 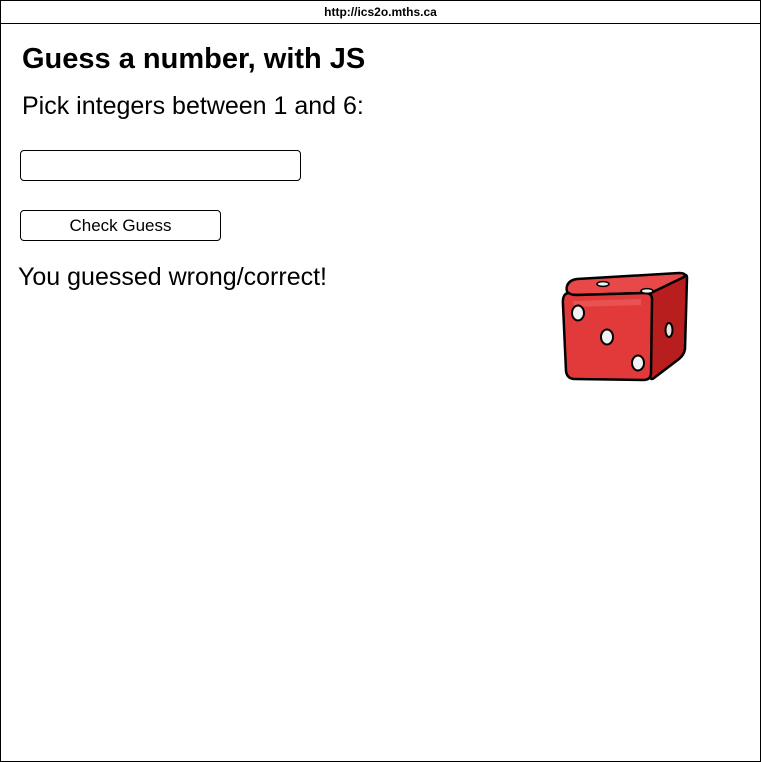 What do you see at coordinates (172, 277) in the screenshot?
I see `result-text: You guessed wrong/correct!` at bounding box center [172, 277].